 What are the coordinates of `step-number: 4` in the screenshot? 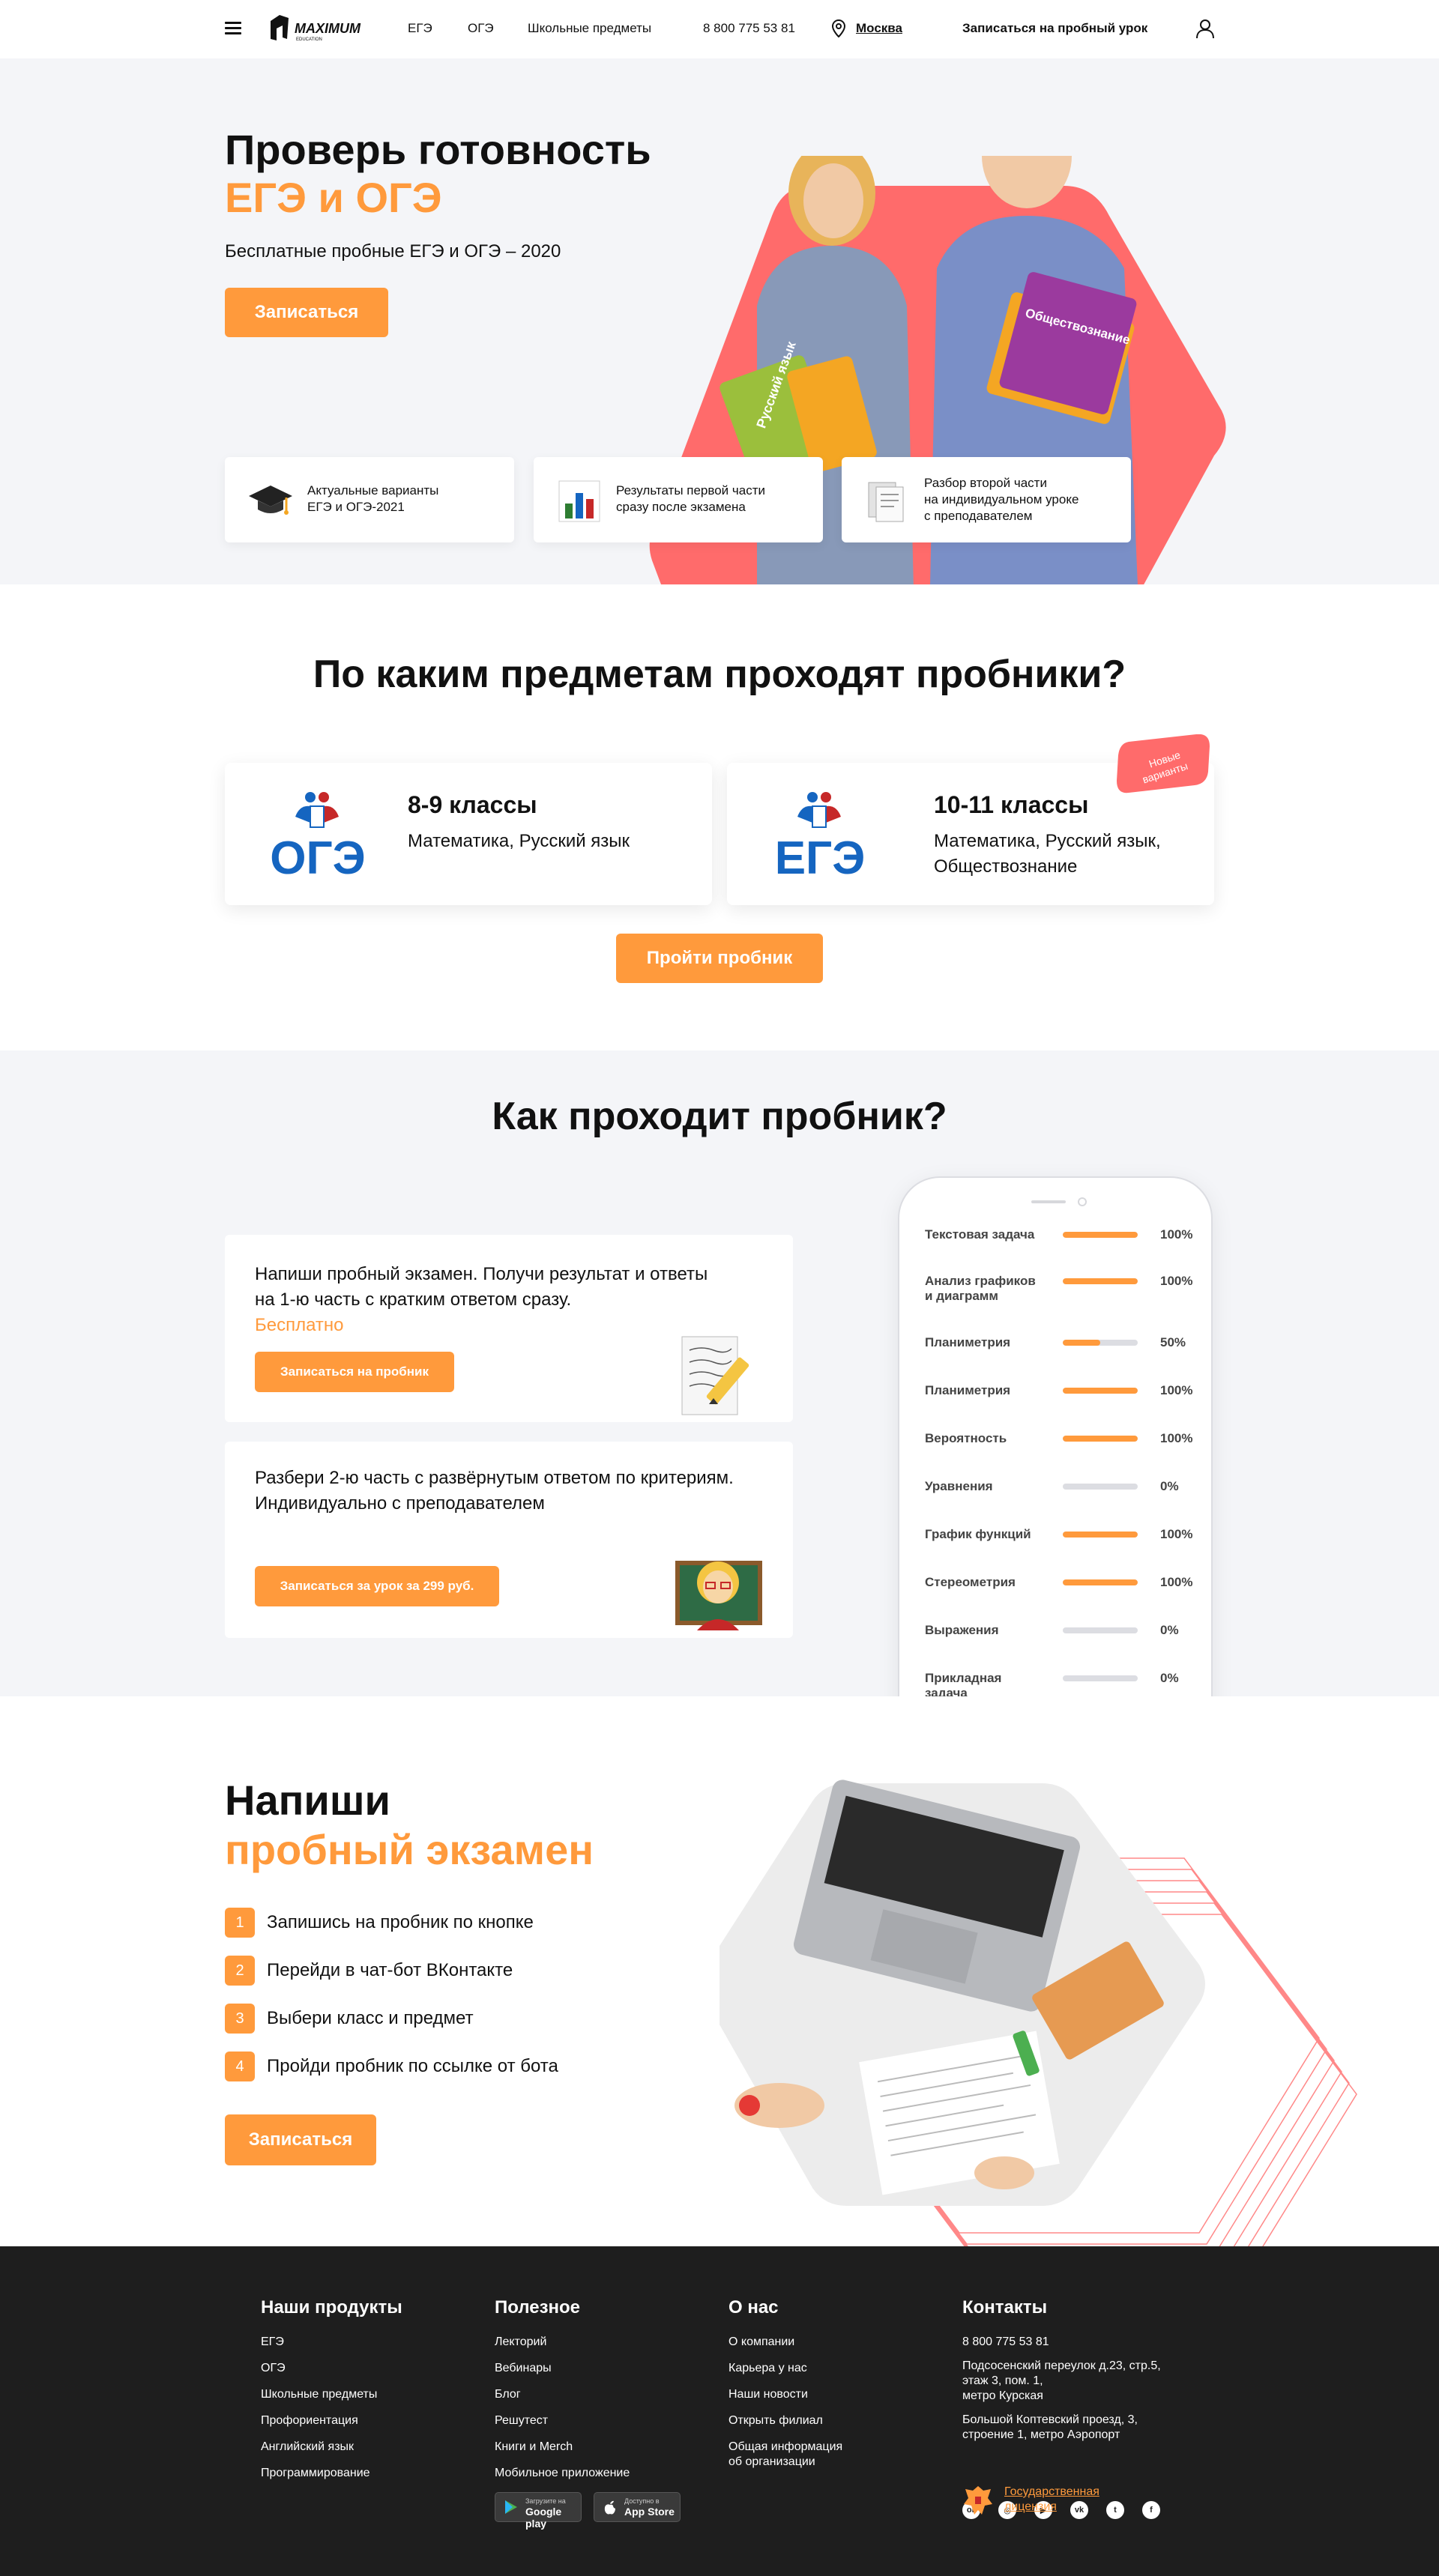 It's located at (240, 2066).